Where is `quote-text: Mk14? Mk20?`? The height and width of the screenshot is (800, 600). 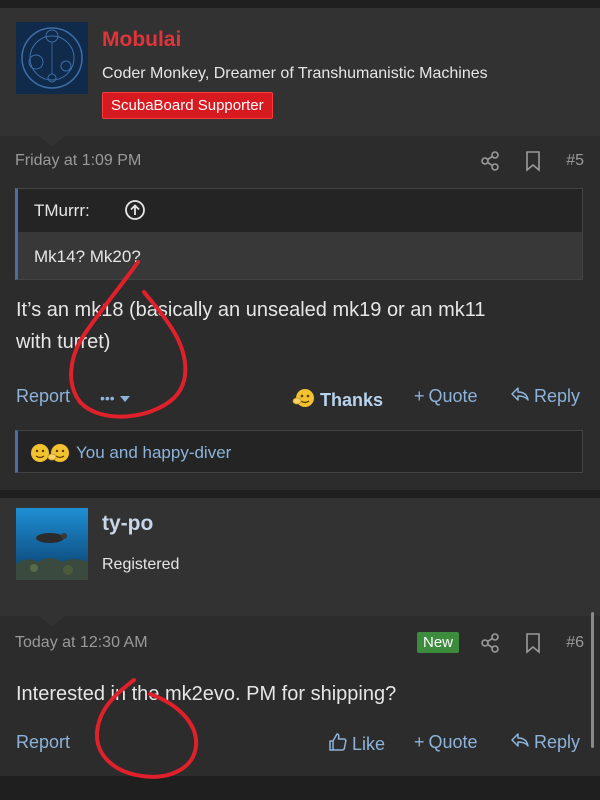 quote-text: Mk14? Mk20? is located at coordinates (87, 256).